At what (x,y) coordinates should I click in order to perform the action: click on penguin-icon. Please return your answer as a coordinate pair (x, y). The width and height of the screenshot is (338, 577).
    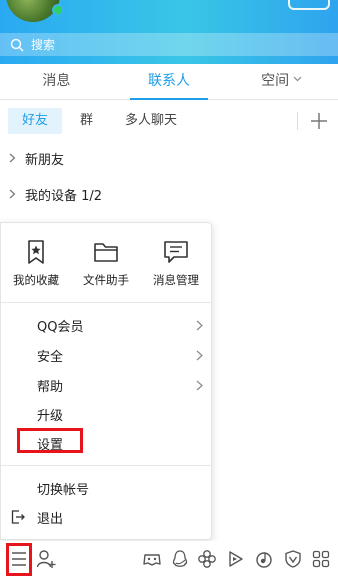
    Looking at the image, I should click on (180, 559).